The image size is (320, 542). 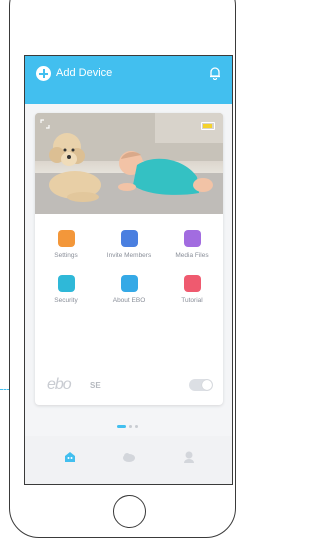 What do you see at coordinates (129, 283) in the screenshot?
I see `about-icon` at bounding box center [129, 283].